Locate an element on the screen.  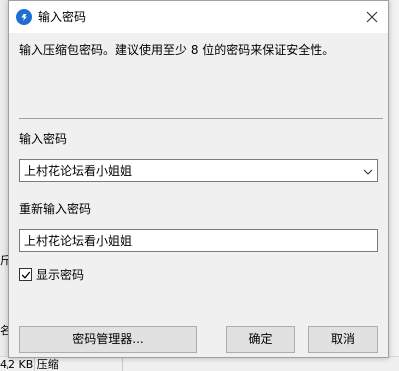
ok-button: 确定 is located at coordinates (260, 339).